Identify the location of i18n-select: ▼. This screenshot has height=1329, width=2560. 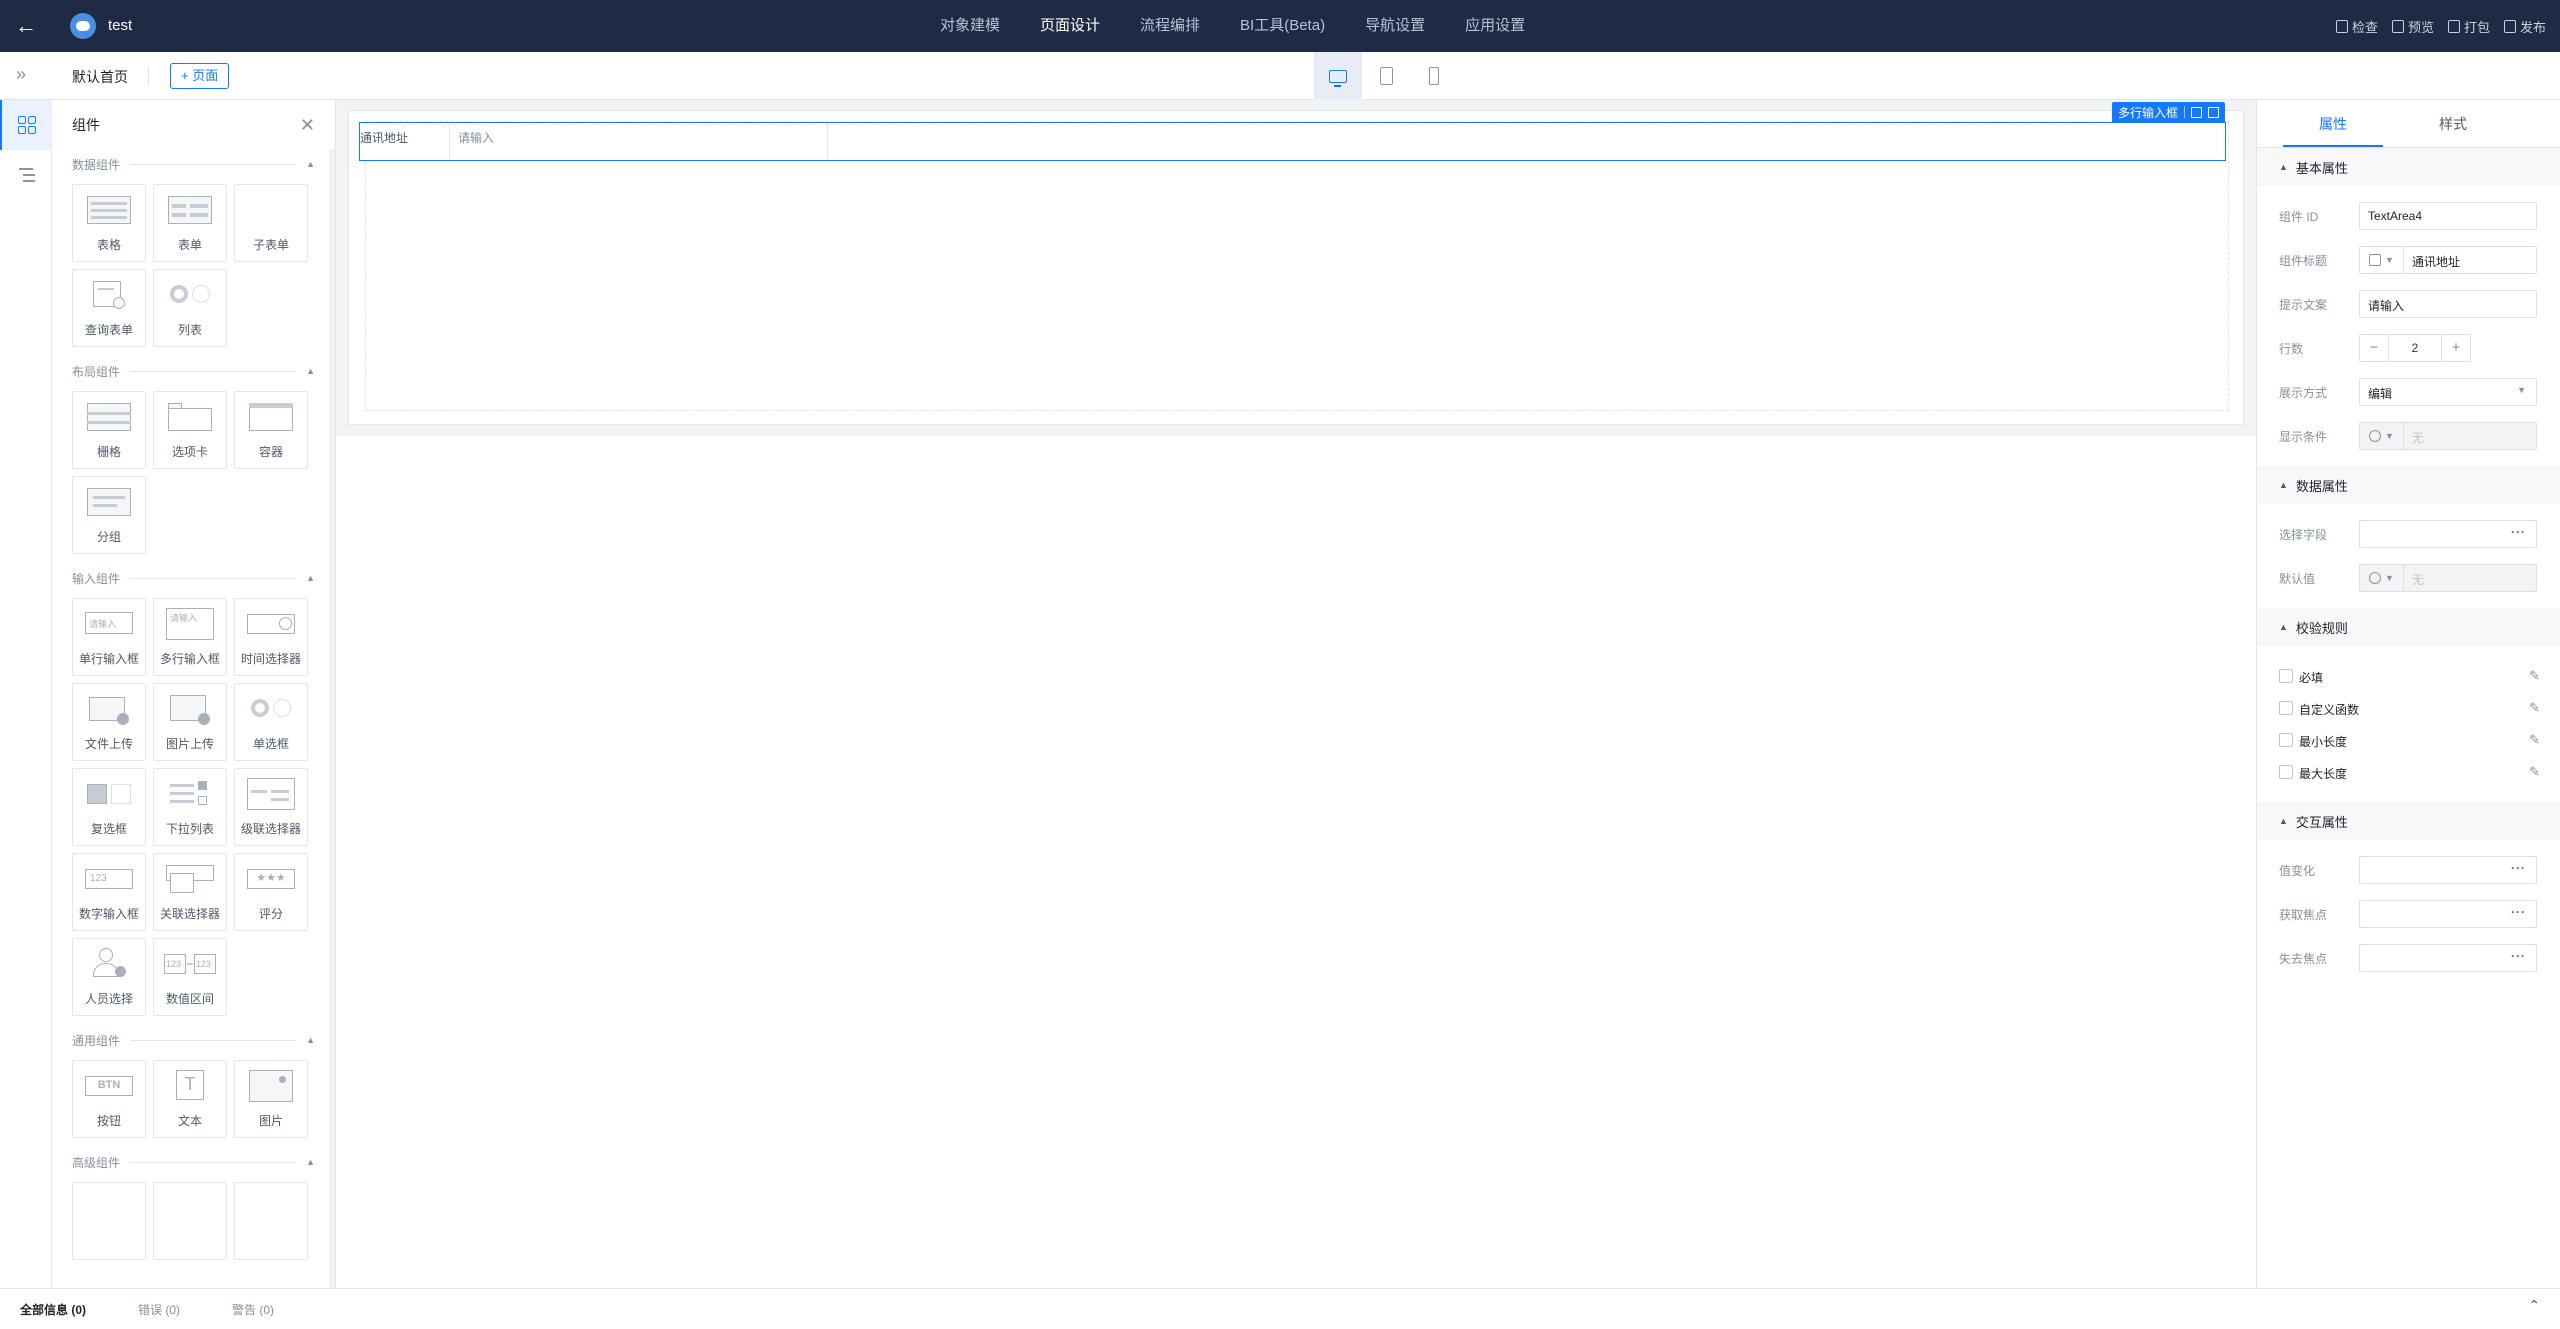
(2382, 260).